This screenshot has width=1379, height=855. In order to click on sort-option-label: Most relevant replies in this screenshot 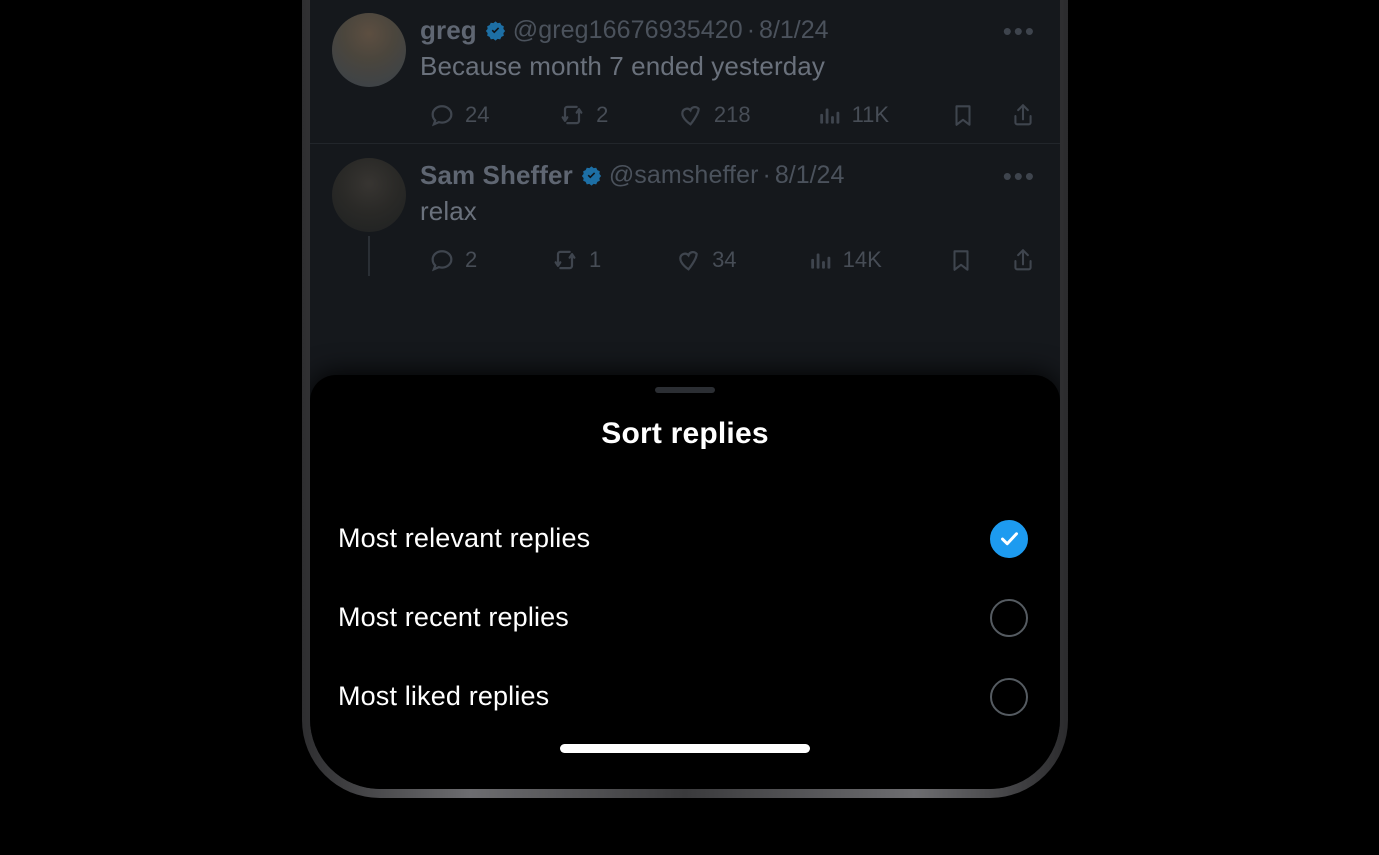, I will do `click(464, 538)`.